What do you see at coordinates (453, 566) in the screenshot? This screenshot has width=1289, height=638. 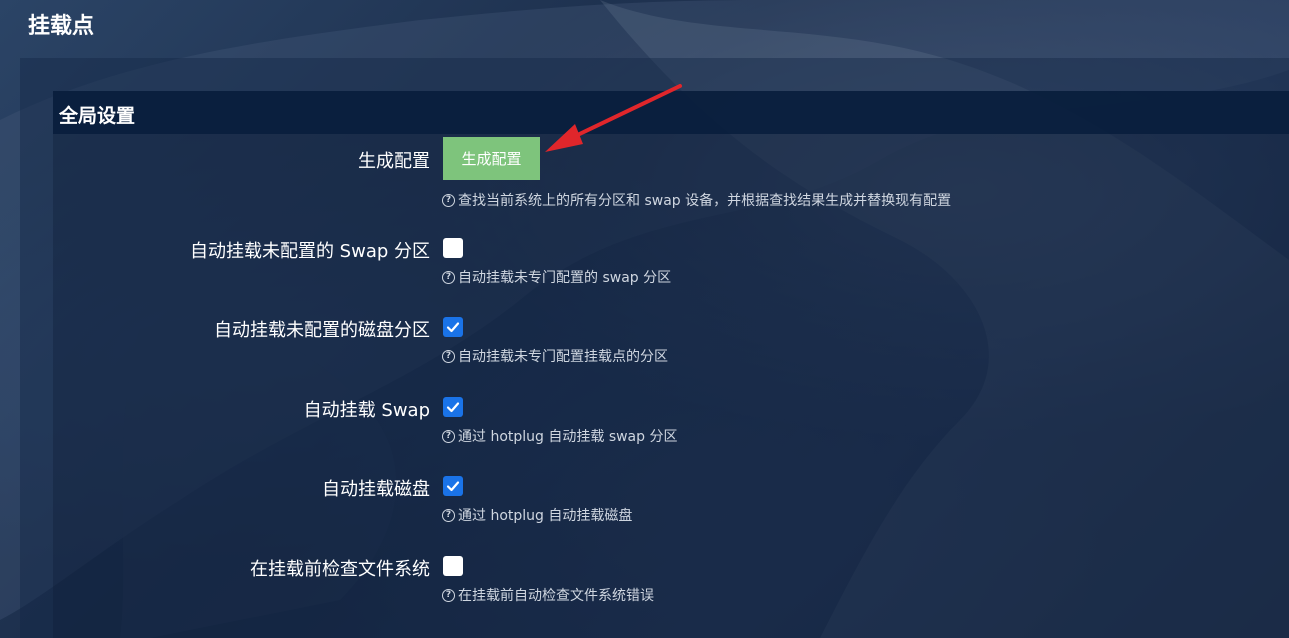 I see `check-fs-checkbox` at bounding box center [453, 566].